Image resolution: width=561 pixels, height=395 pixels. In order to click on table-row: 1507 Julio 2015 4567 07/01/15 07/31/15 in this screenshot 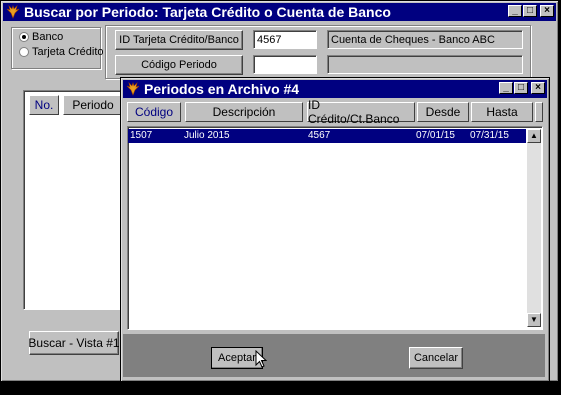, I will do `click(327, 136)`.